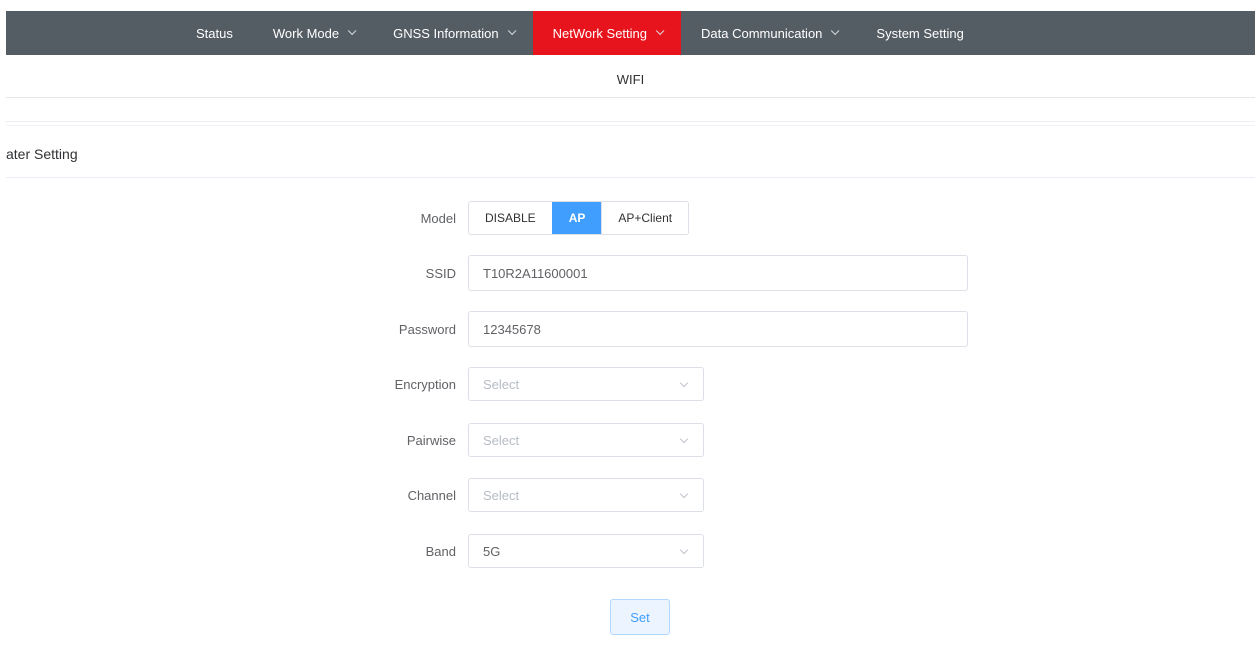 The height and width of the screenshot is (648, 1255). I want to click on encryption-select: Select, so click(586, 384).